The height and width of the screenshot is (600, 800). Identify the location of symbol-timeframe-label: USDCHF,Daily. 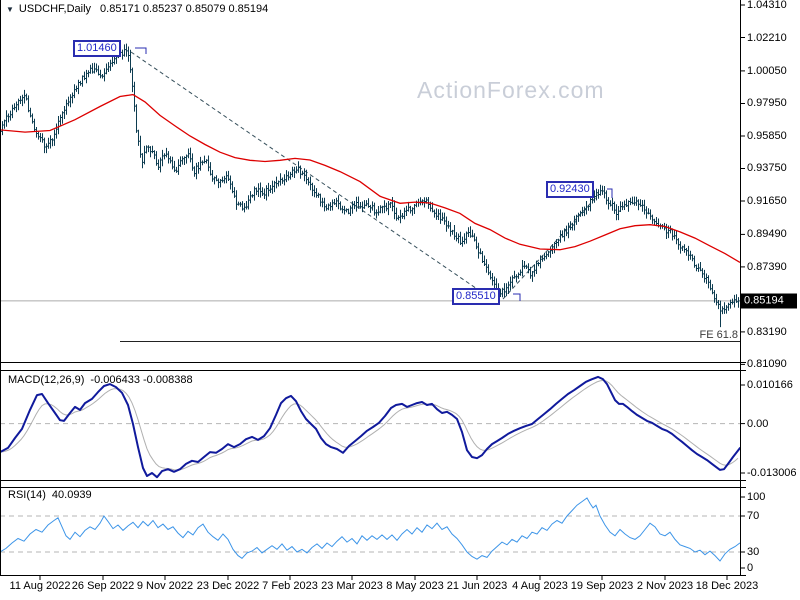
(55, 9).